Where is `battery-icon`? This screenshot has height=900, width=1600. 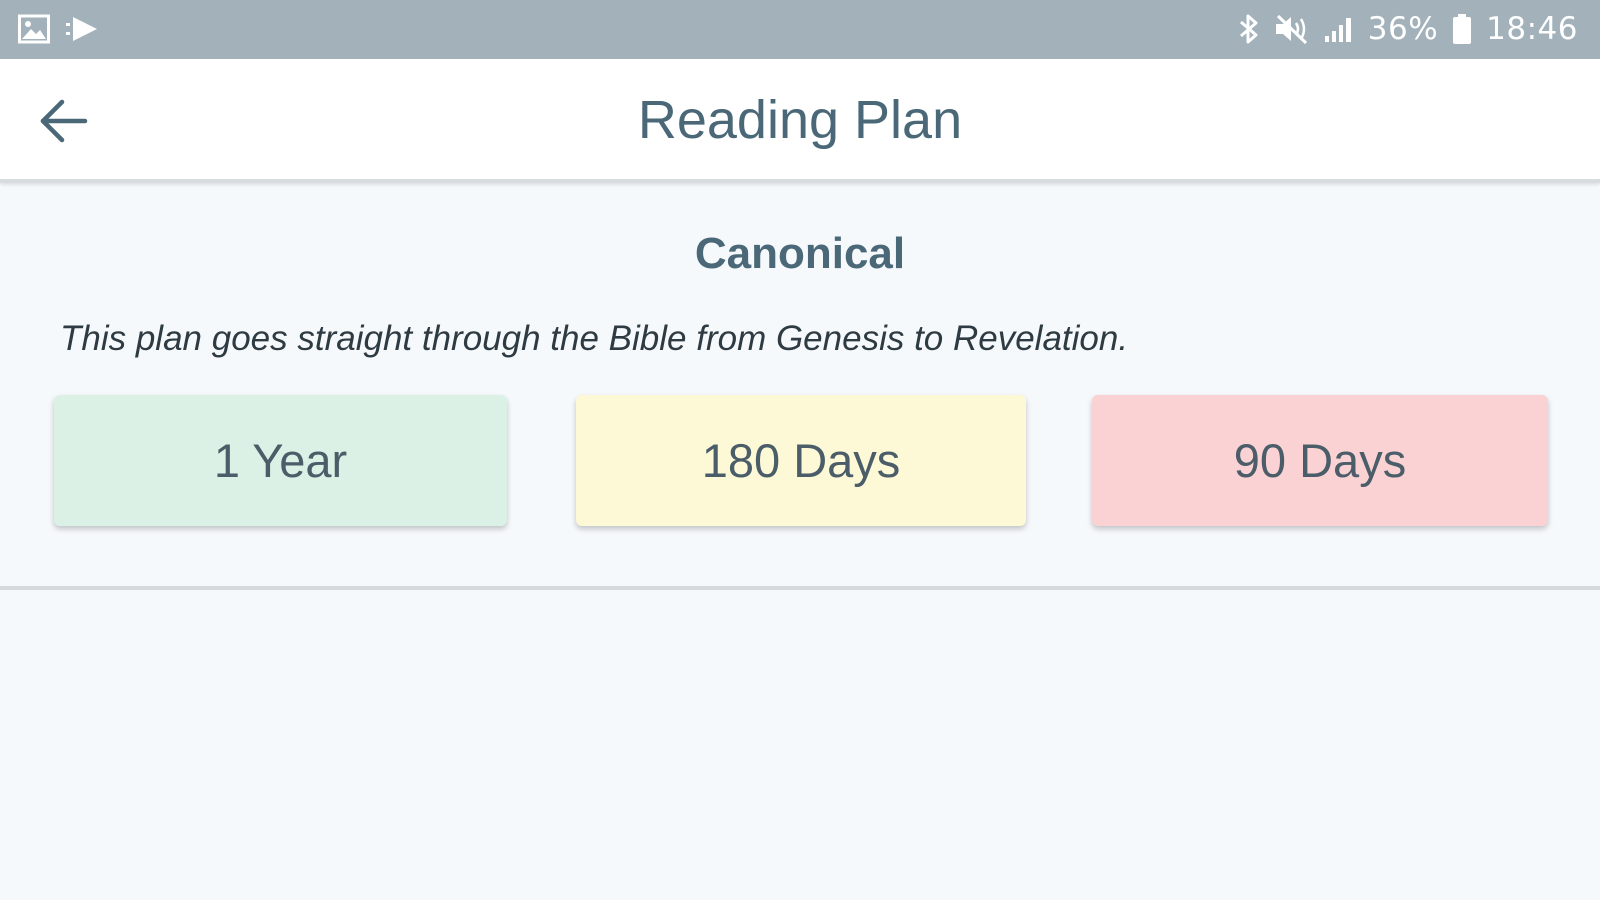
battery-icon is located at coordinates (1462, 29).